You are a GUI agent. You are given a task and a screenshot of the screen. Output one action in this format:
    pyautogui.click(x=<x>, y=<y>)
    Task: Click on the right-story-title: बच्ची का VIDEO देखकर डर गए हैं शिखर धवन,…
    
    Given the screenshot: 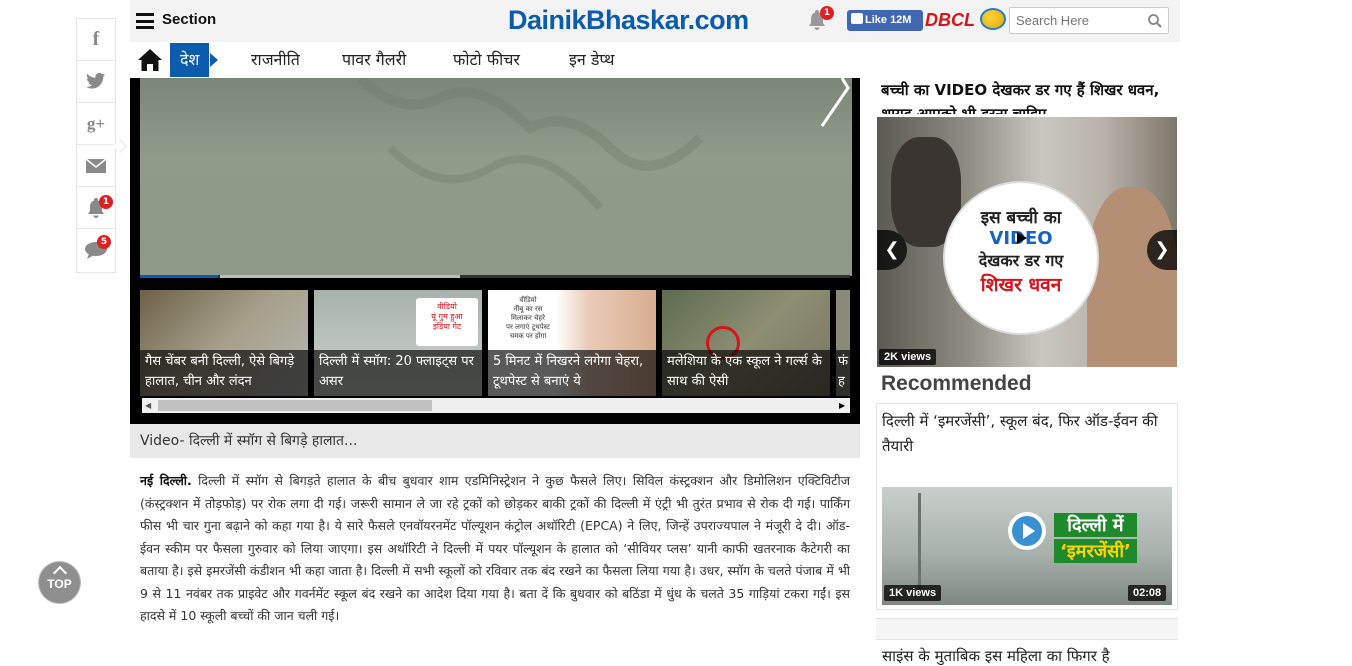 What is the action you would take?
    pyautogui.click(x=1027, y=96)
    